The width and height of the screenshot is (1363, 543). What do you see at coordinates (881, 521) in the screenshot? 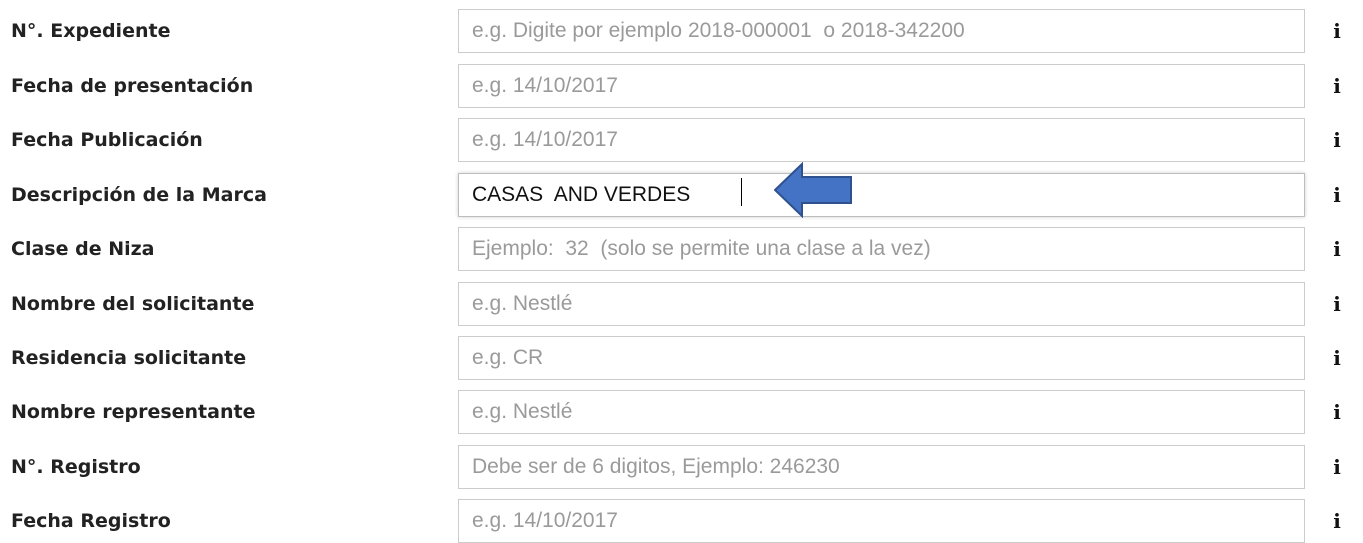
I see `fecha-registro-input` at bounding box center [881, 521].